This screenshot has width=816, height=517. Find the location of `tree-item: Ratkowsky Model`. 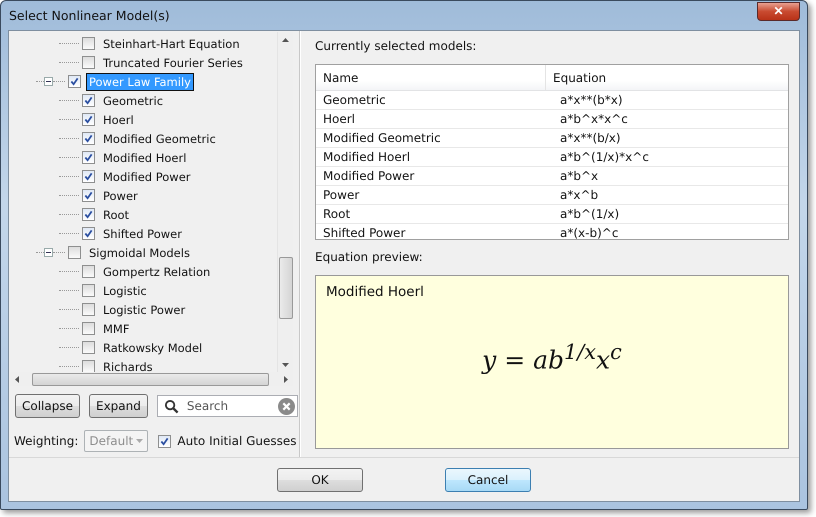

tree-item: Ratkowsky Model is located at coordinates (153, 347).